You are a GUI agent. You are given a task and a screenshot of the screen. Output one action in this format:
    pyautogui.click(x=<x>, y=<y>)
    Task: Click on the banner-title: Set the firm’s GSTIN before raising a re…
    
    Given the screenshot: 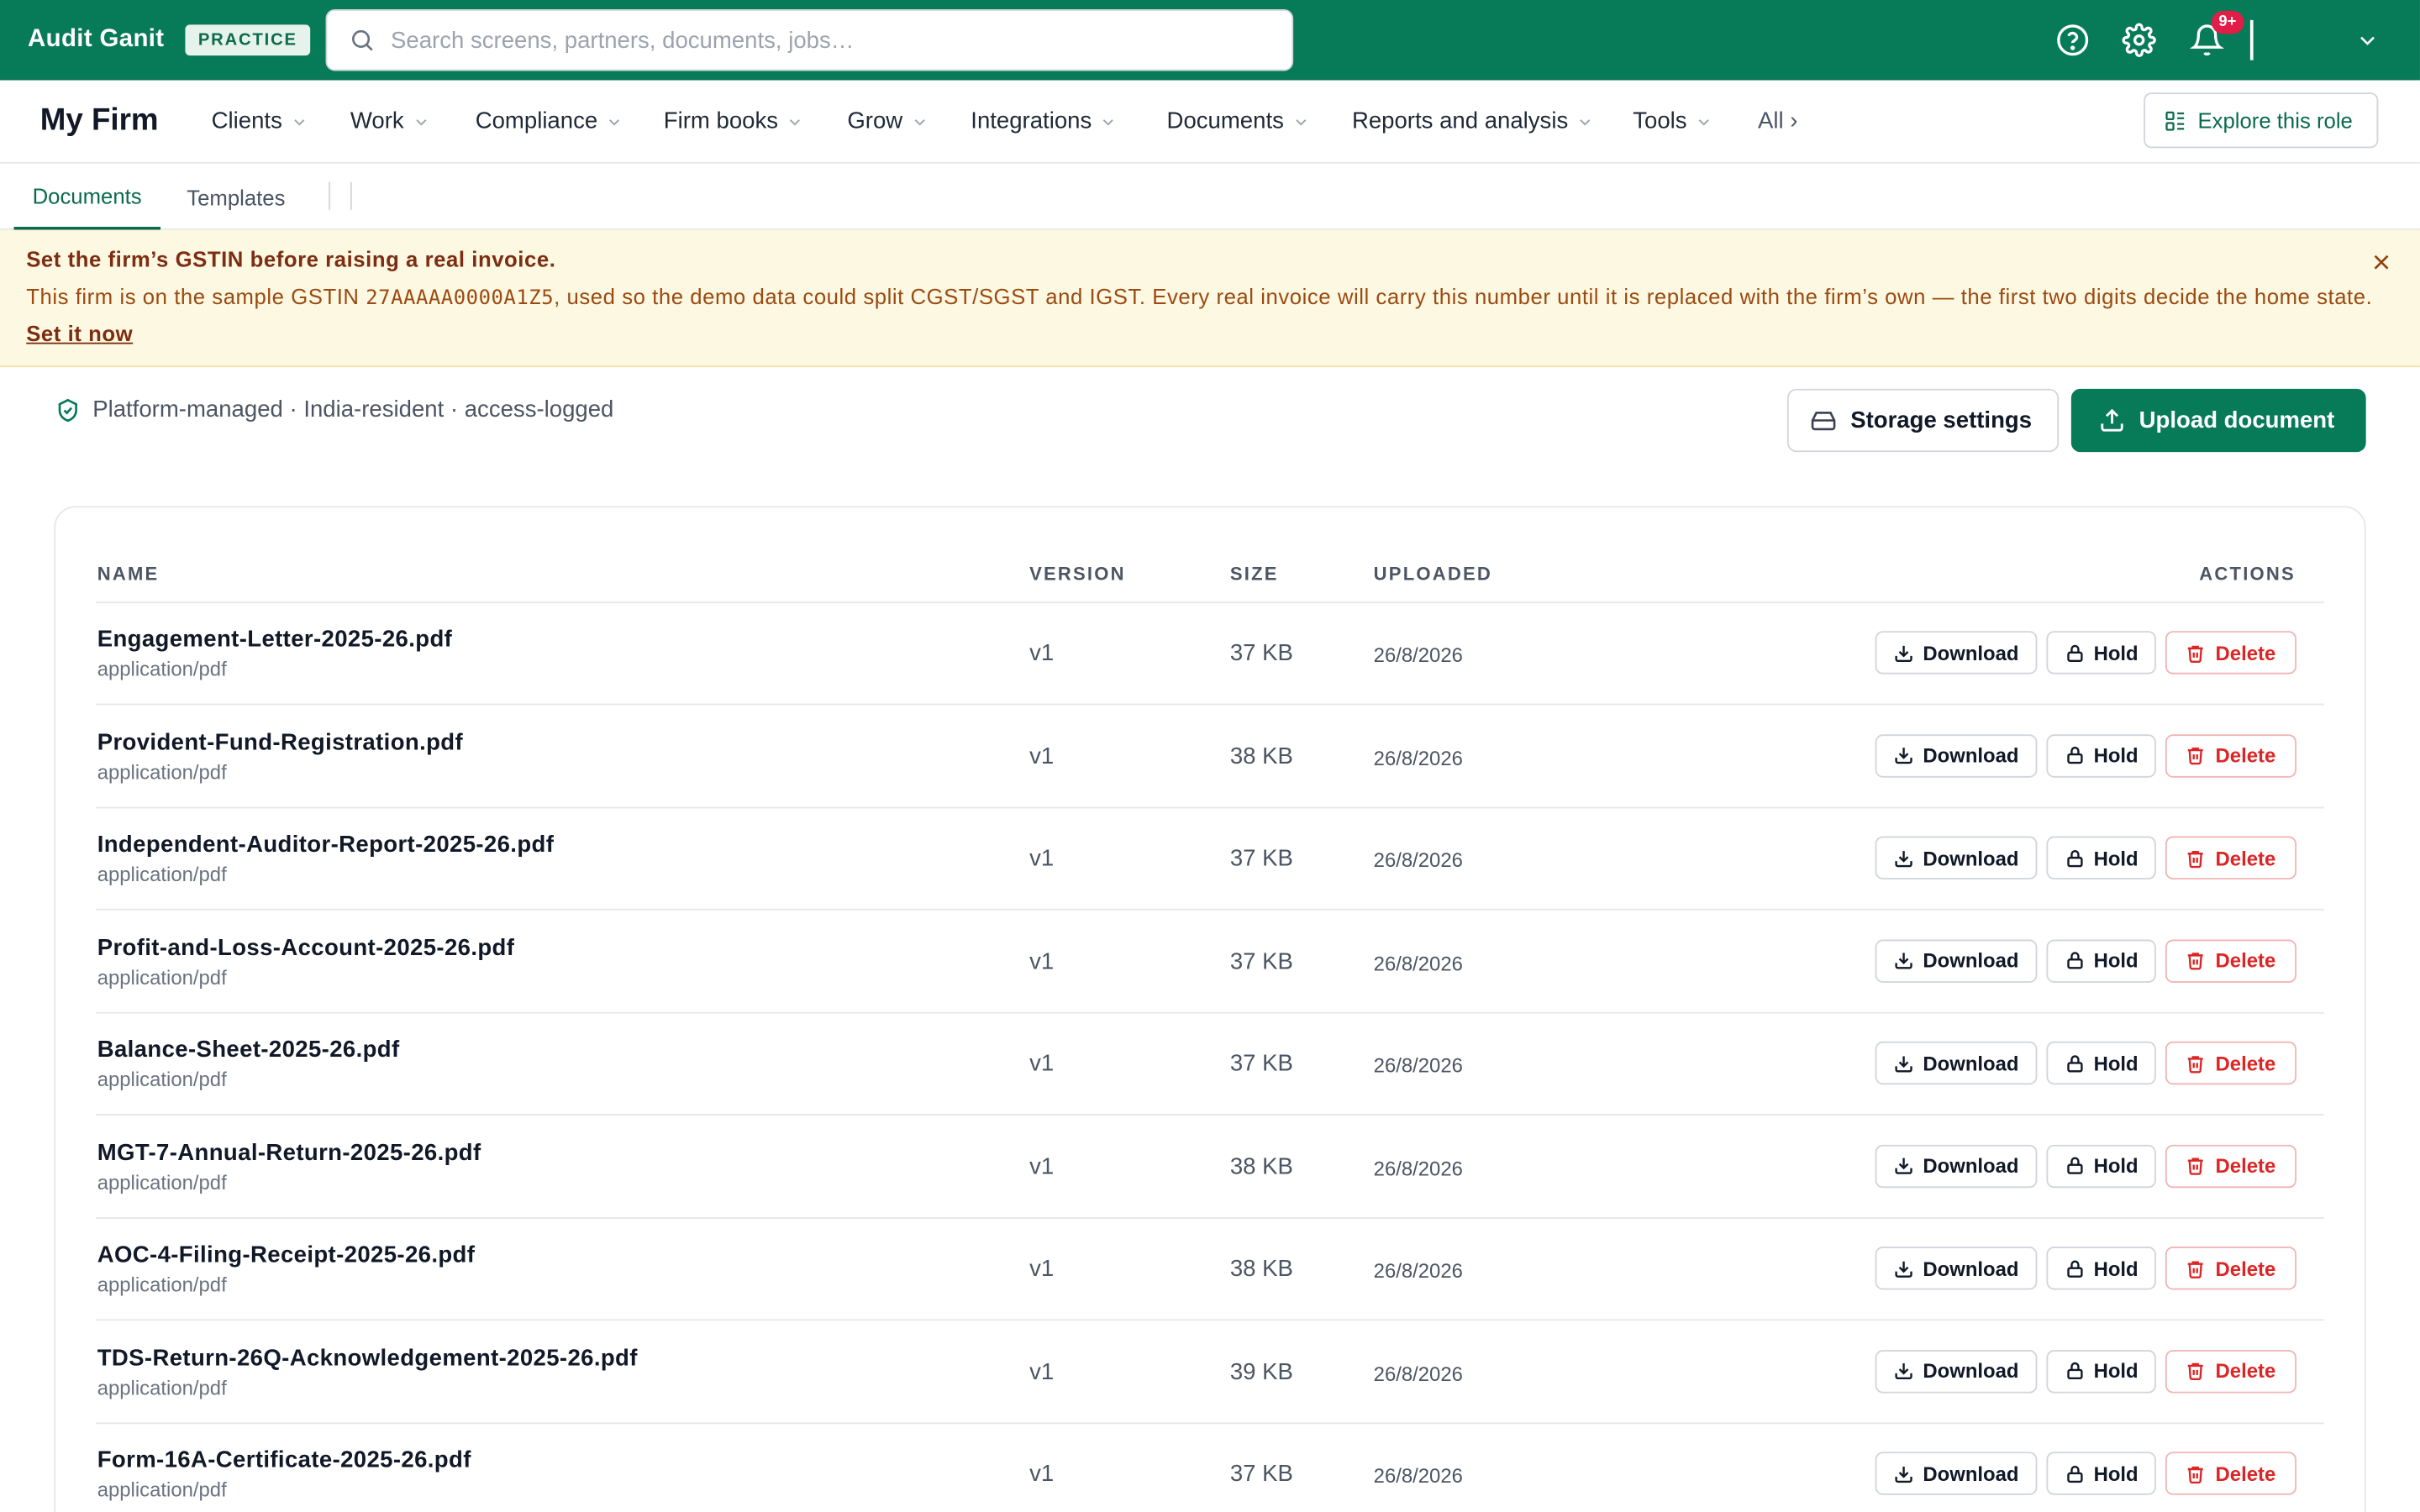 What is the action you would take?
    pyautogui.click(x=291, y=259)
    